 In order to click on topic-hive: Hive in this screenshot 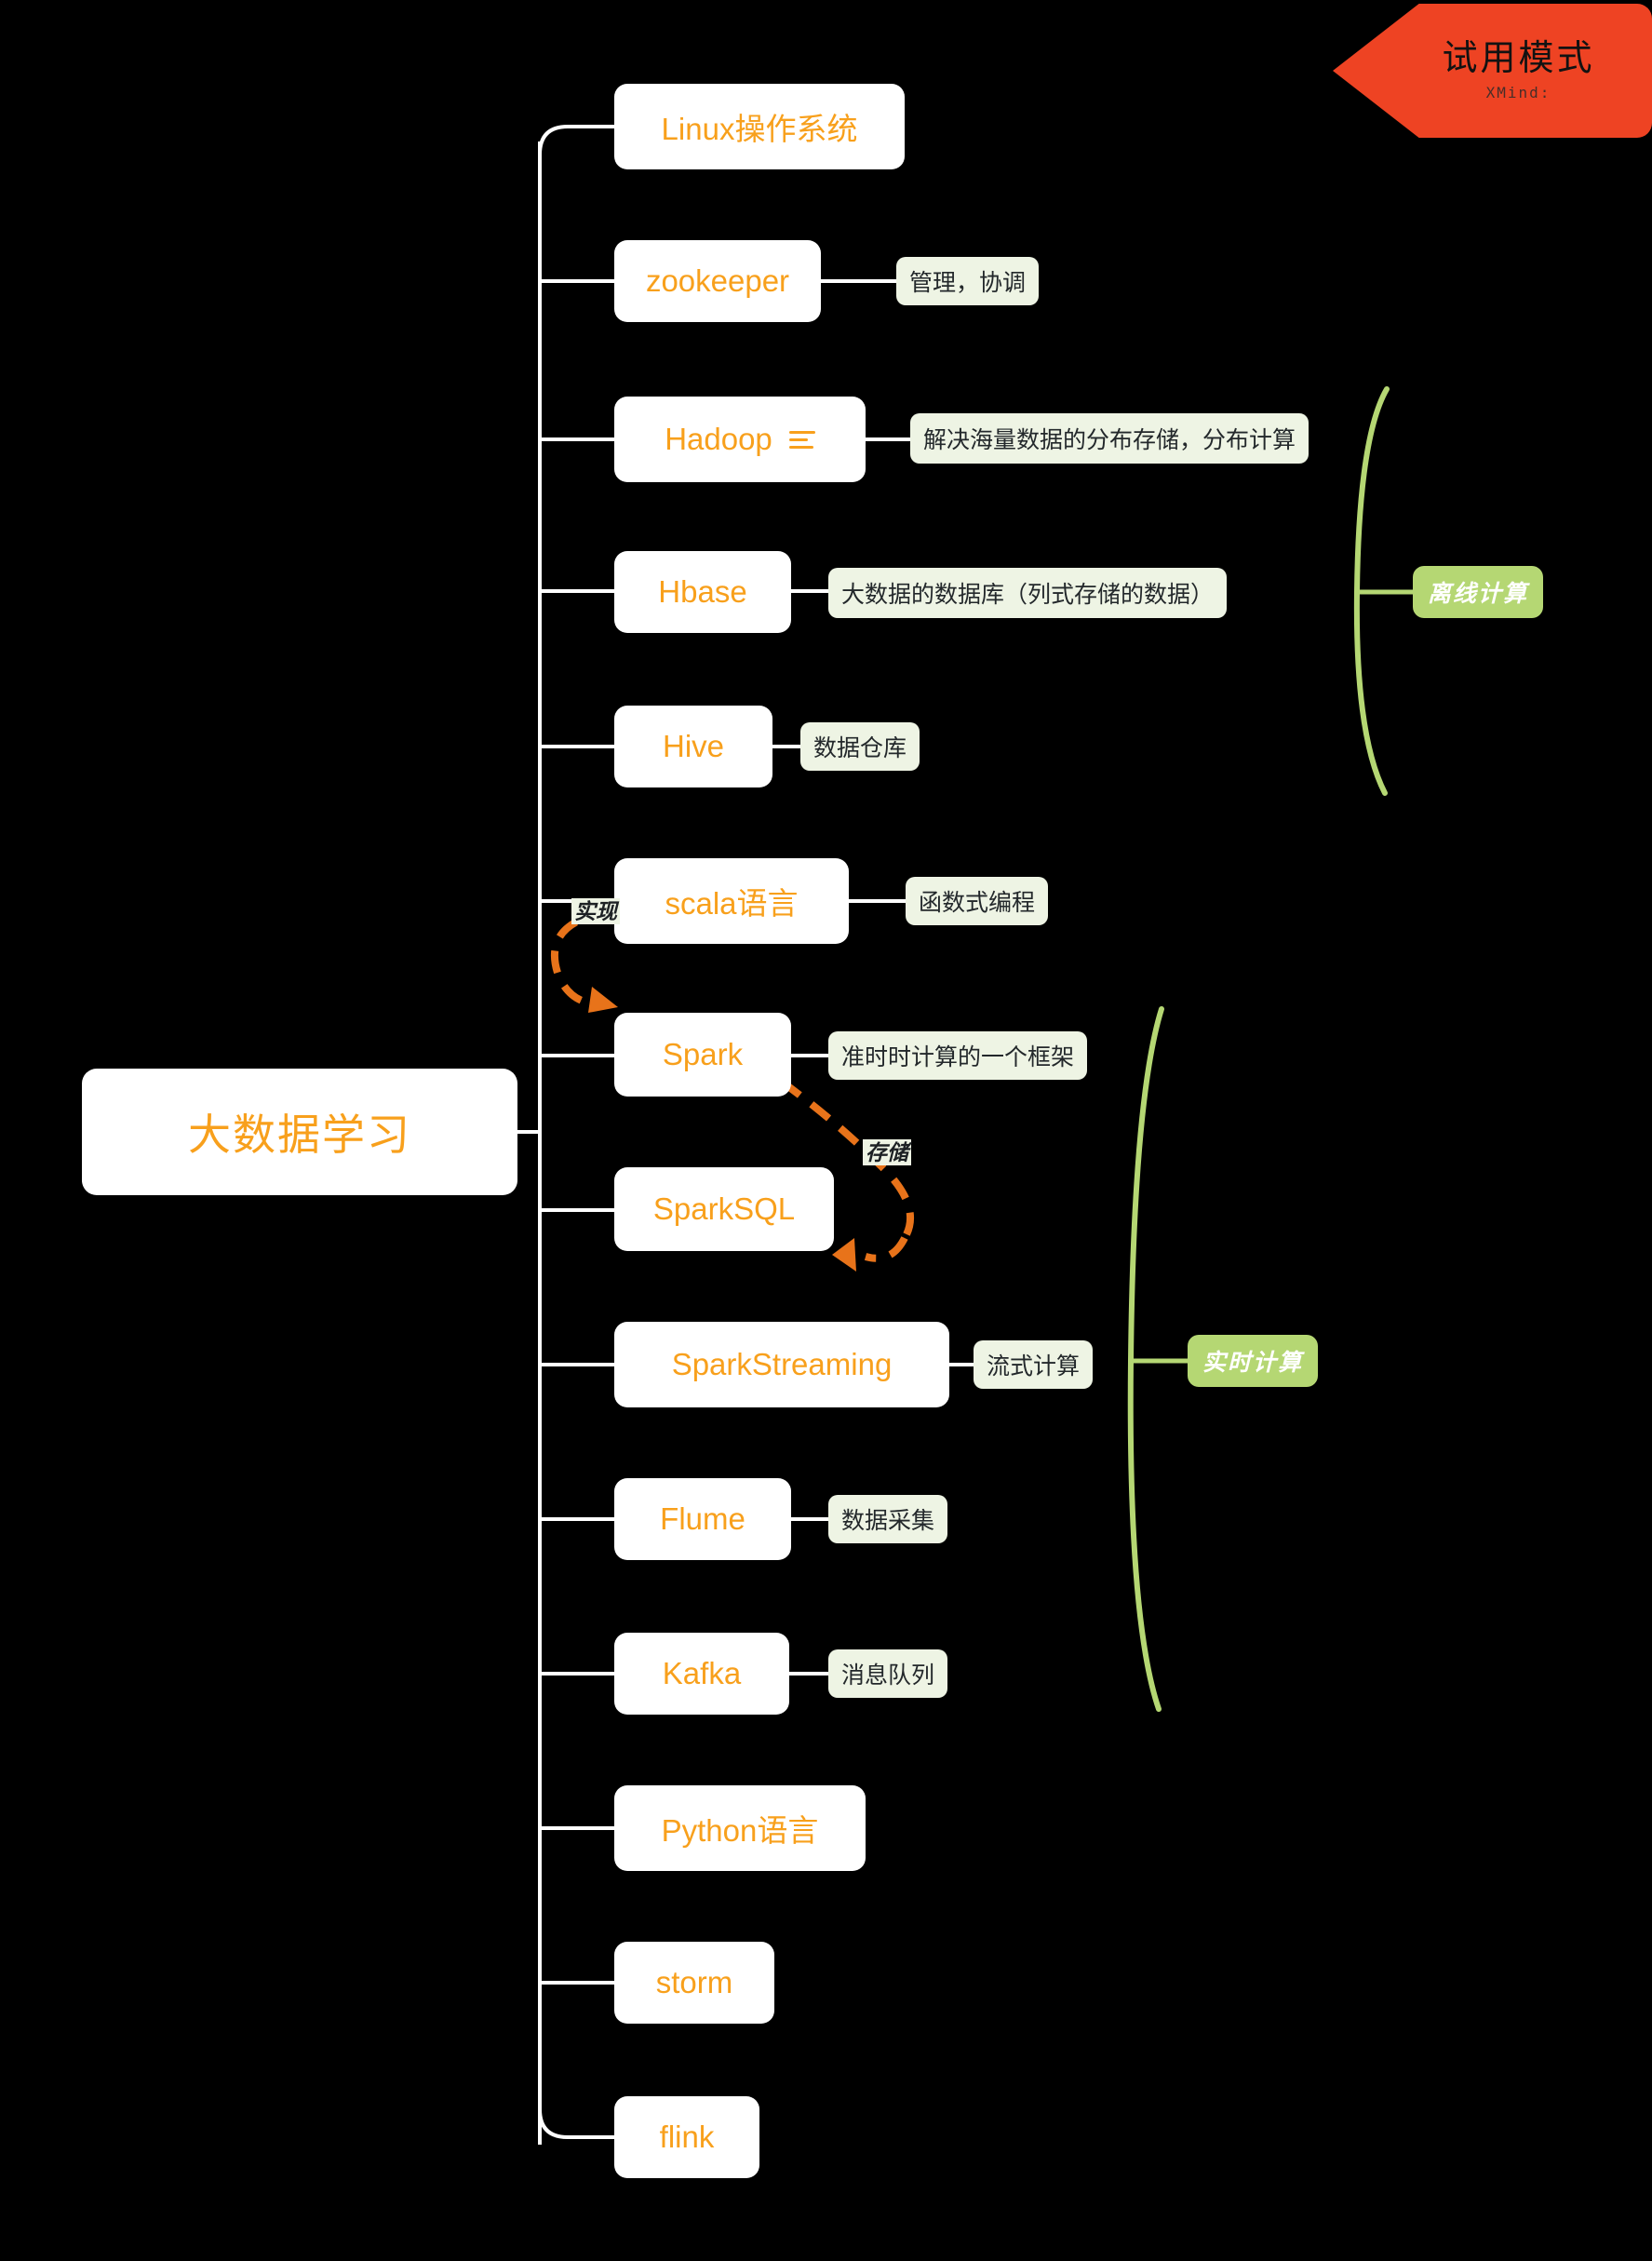, I will do `click(693, 746)`.